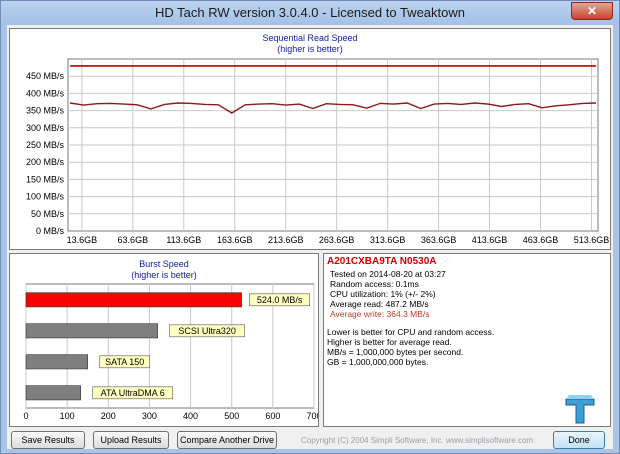  Describe the element at coordinates (592, 240) in the screenshot. I see `x-tick-label: 513.6GB` at that location.